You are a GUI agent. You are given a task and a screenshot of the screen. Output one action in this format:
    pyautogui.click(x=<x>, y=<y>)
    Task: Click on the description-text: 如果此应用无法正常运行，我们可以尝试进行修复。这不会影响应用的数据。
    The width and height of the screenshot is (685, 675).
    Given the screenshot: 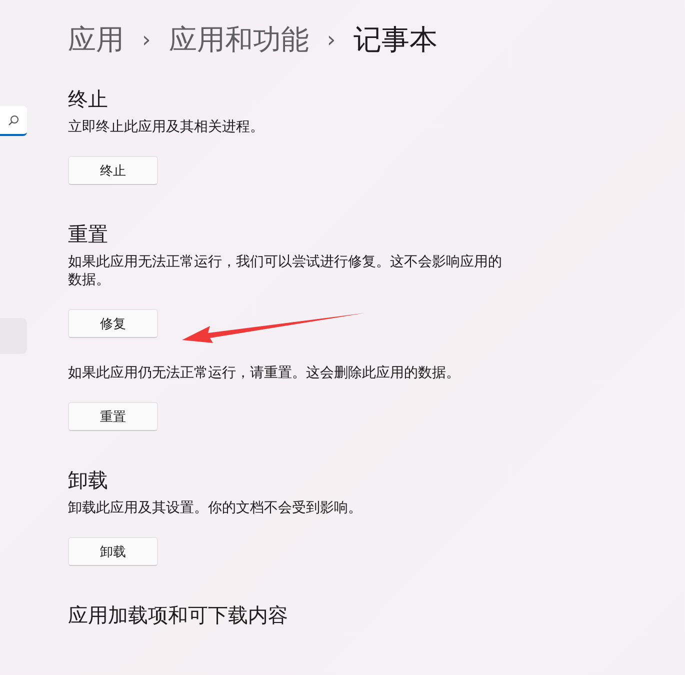 What is the action you would take?
    pyautogui.click(x=285, y=271)
    